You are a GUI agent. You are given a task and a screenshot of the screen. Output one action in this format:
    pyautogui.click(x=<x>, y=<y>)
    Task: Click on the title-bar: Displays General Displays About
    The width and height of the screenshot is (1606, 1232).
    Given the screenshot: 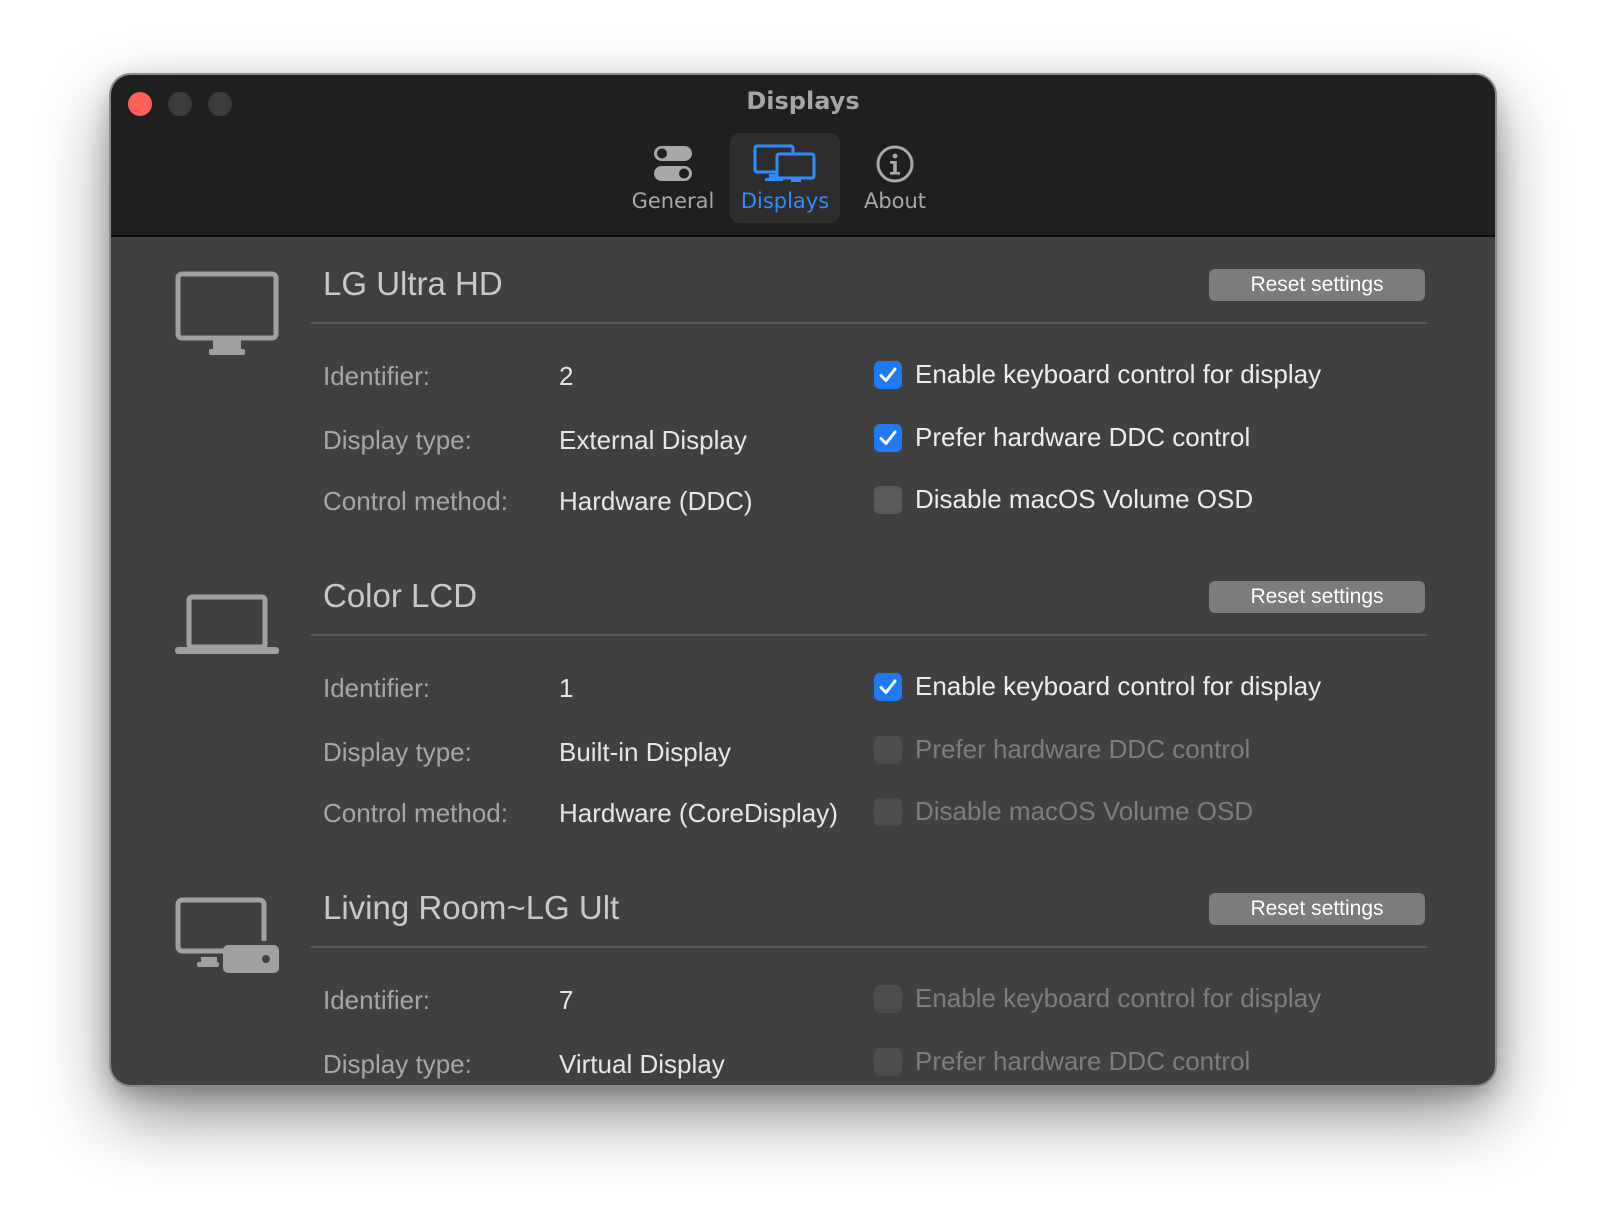 What is the action you would take?
    pyautogui.click(x=803, y=156)
    